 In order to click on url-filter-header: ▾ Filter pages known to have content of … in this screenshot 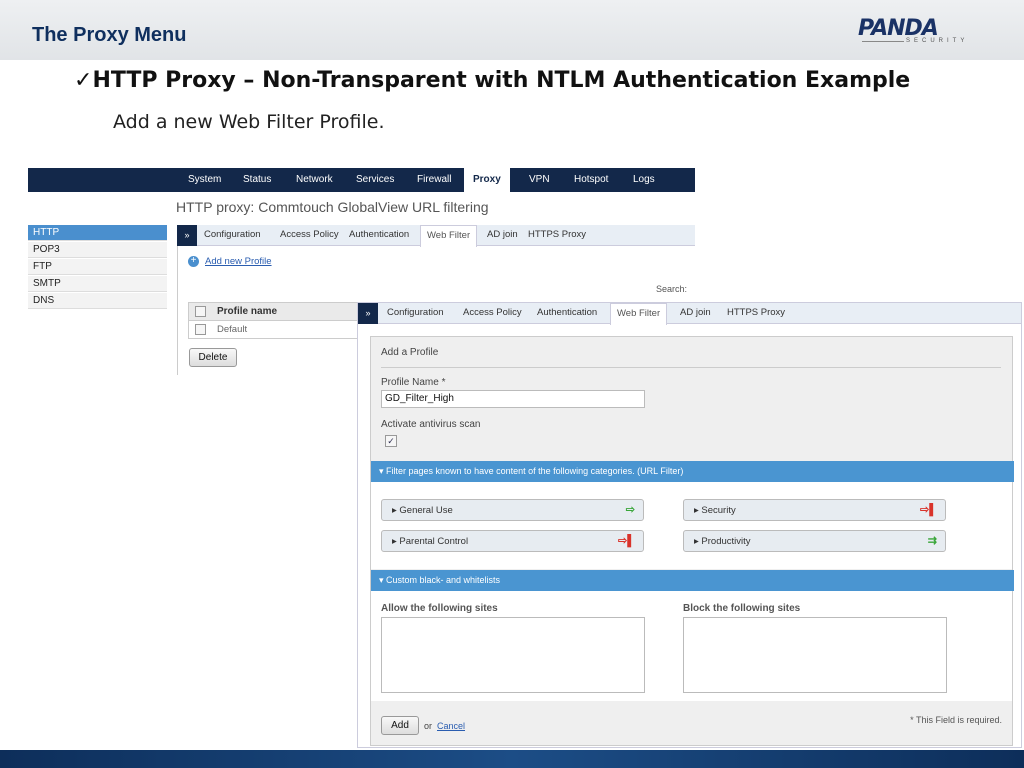, I will do `click(692, 471)`.